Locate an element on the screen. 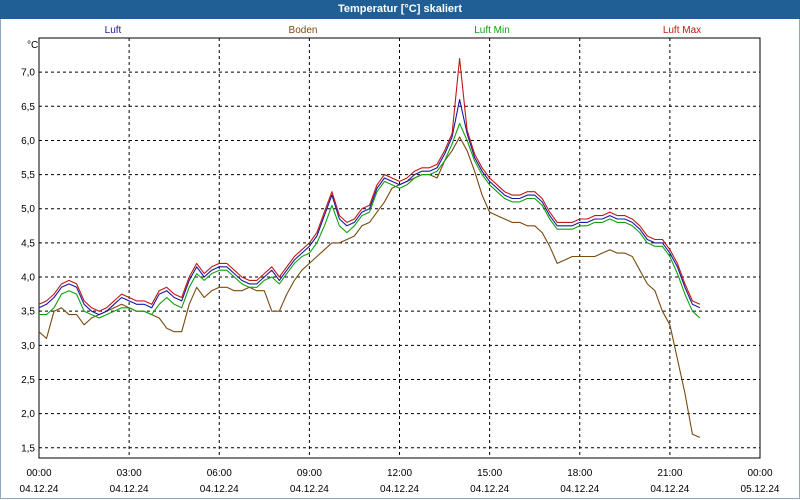  x-tick-time-label: 21:00 is located at coordinates (669, 473).